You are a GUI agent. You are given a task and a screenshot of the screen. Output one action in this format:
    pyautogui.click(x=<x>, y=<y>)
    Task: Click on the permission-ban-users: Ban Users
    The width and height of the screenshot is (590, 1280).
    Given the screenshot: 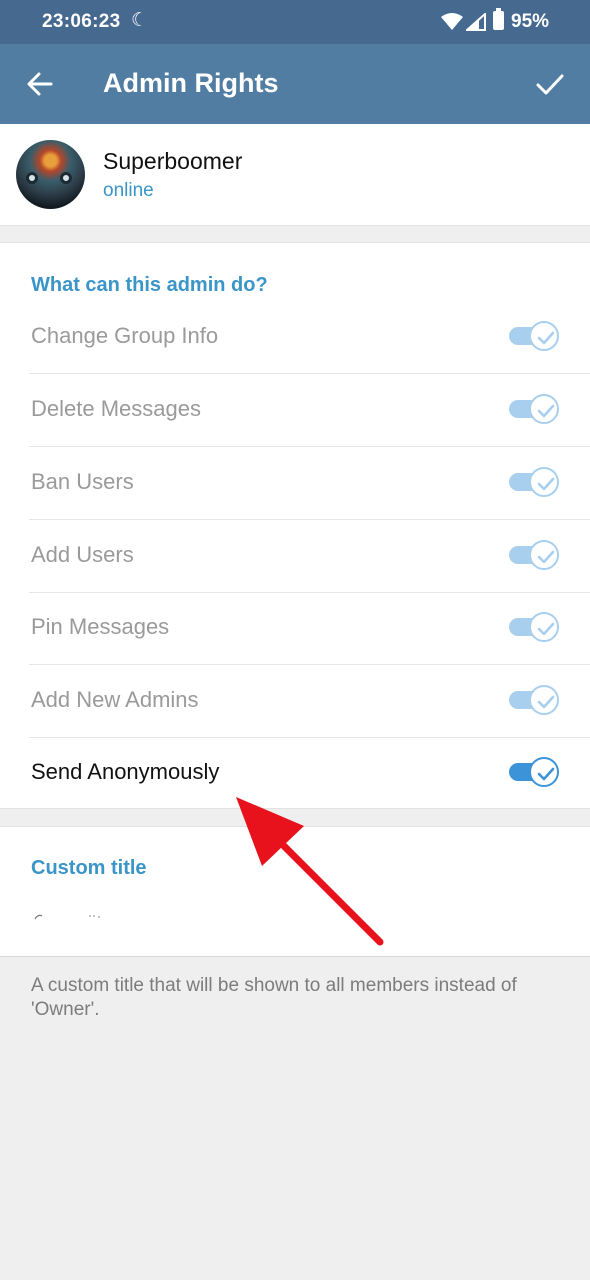 What is the action you would take?
    pyautogui.click(x=295, y=483)
    